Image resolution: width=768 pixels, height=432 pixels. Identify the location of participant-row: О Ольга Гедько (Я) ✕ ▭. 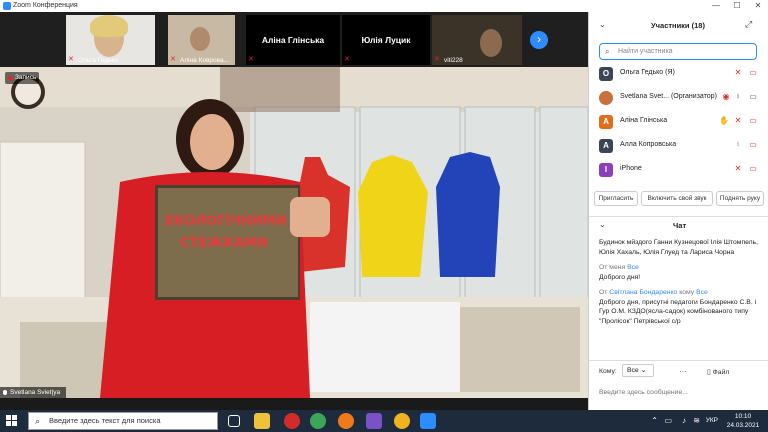
(678, 74).